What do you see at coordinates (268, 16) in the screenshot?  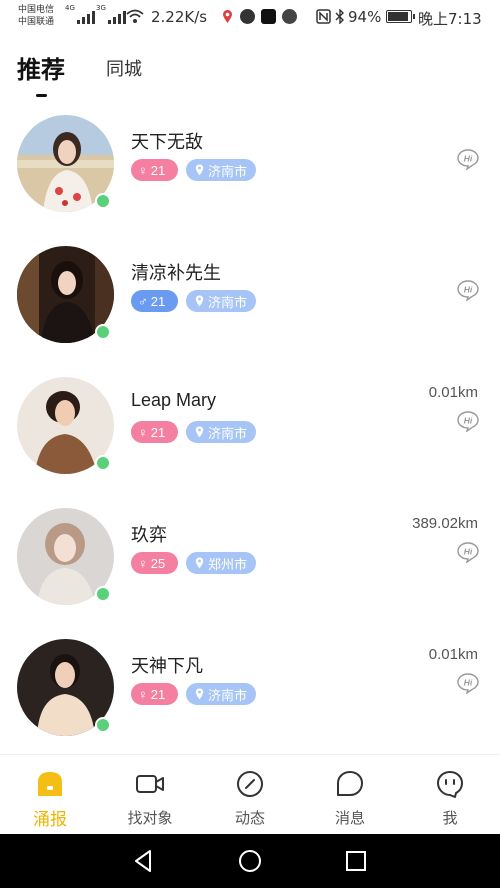 I see `tiktok-icon` at bounding box center [268, 16].